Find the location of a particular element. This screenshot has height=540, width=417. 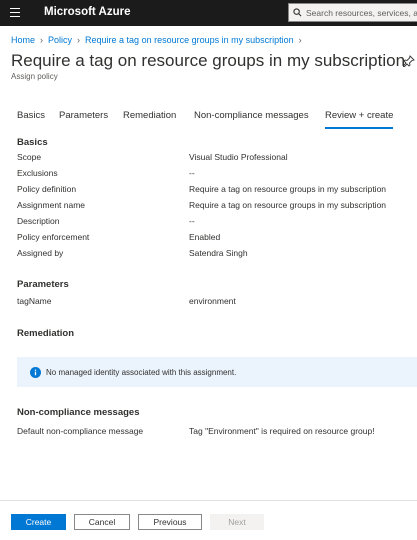

previous-button: Previous is located at coordinates (170, 522).